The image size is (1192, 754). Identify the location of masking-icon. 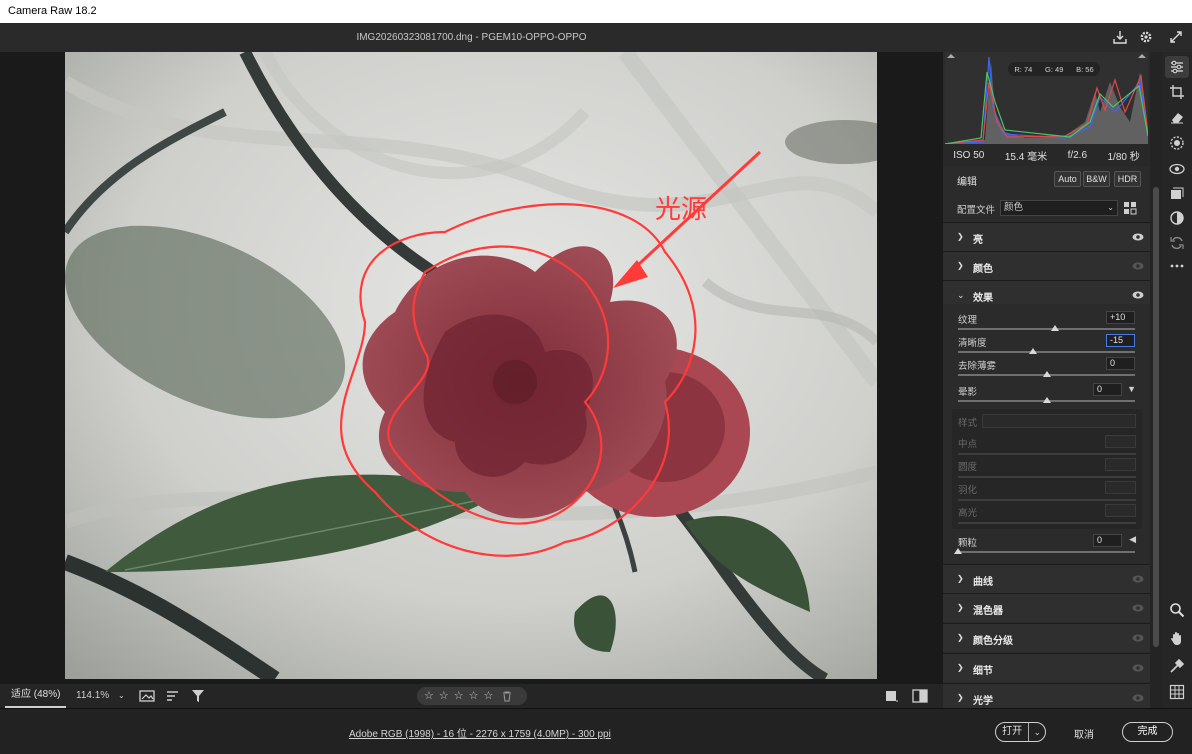
(1177, 143).